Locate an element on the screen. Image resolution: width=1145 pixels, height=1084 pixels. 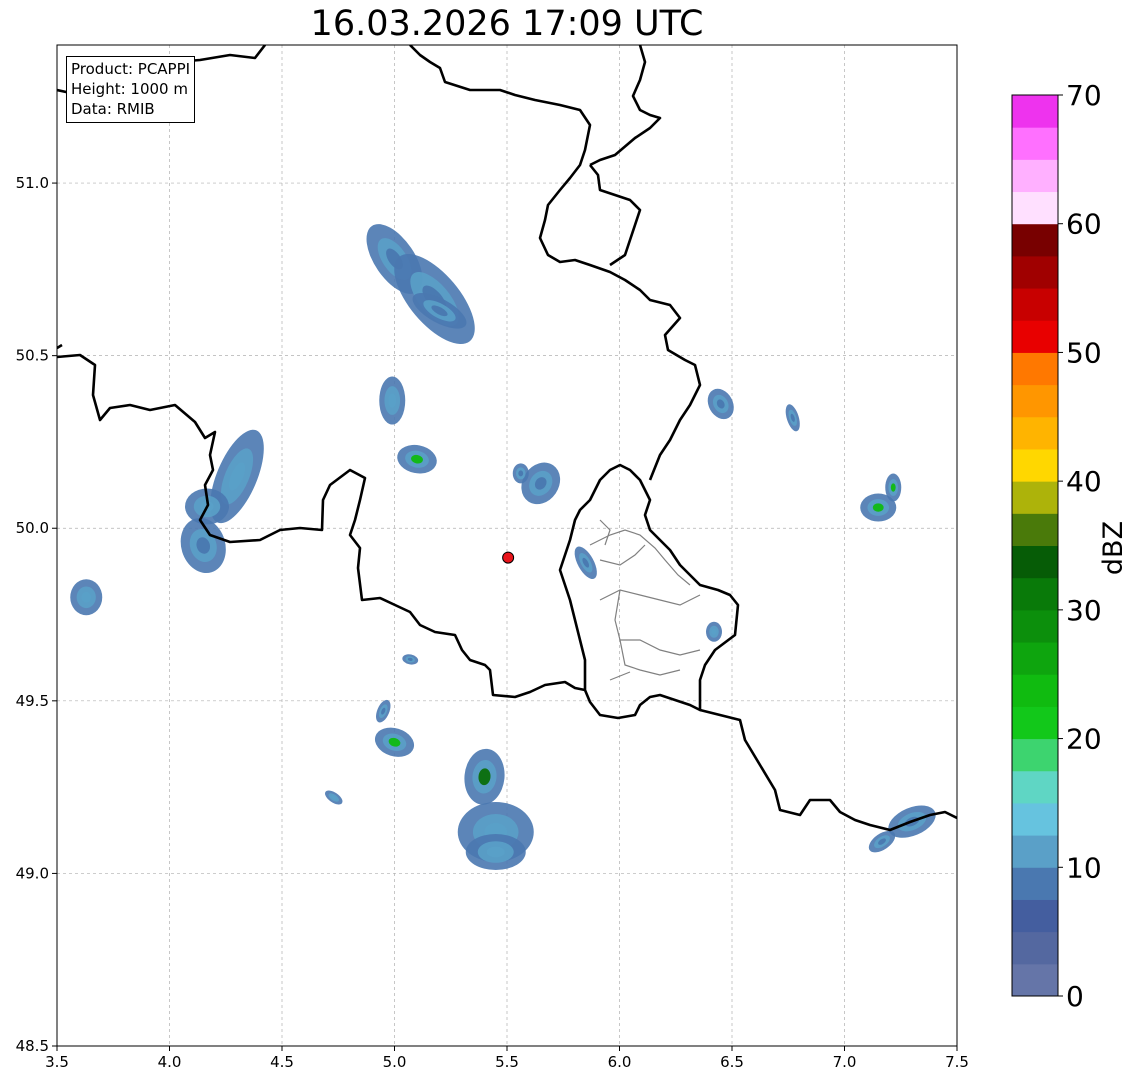
x-tick-label: 5.5 is located at coordinates (507, 1062).